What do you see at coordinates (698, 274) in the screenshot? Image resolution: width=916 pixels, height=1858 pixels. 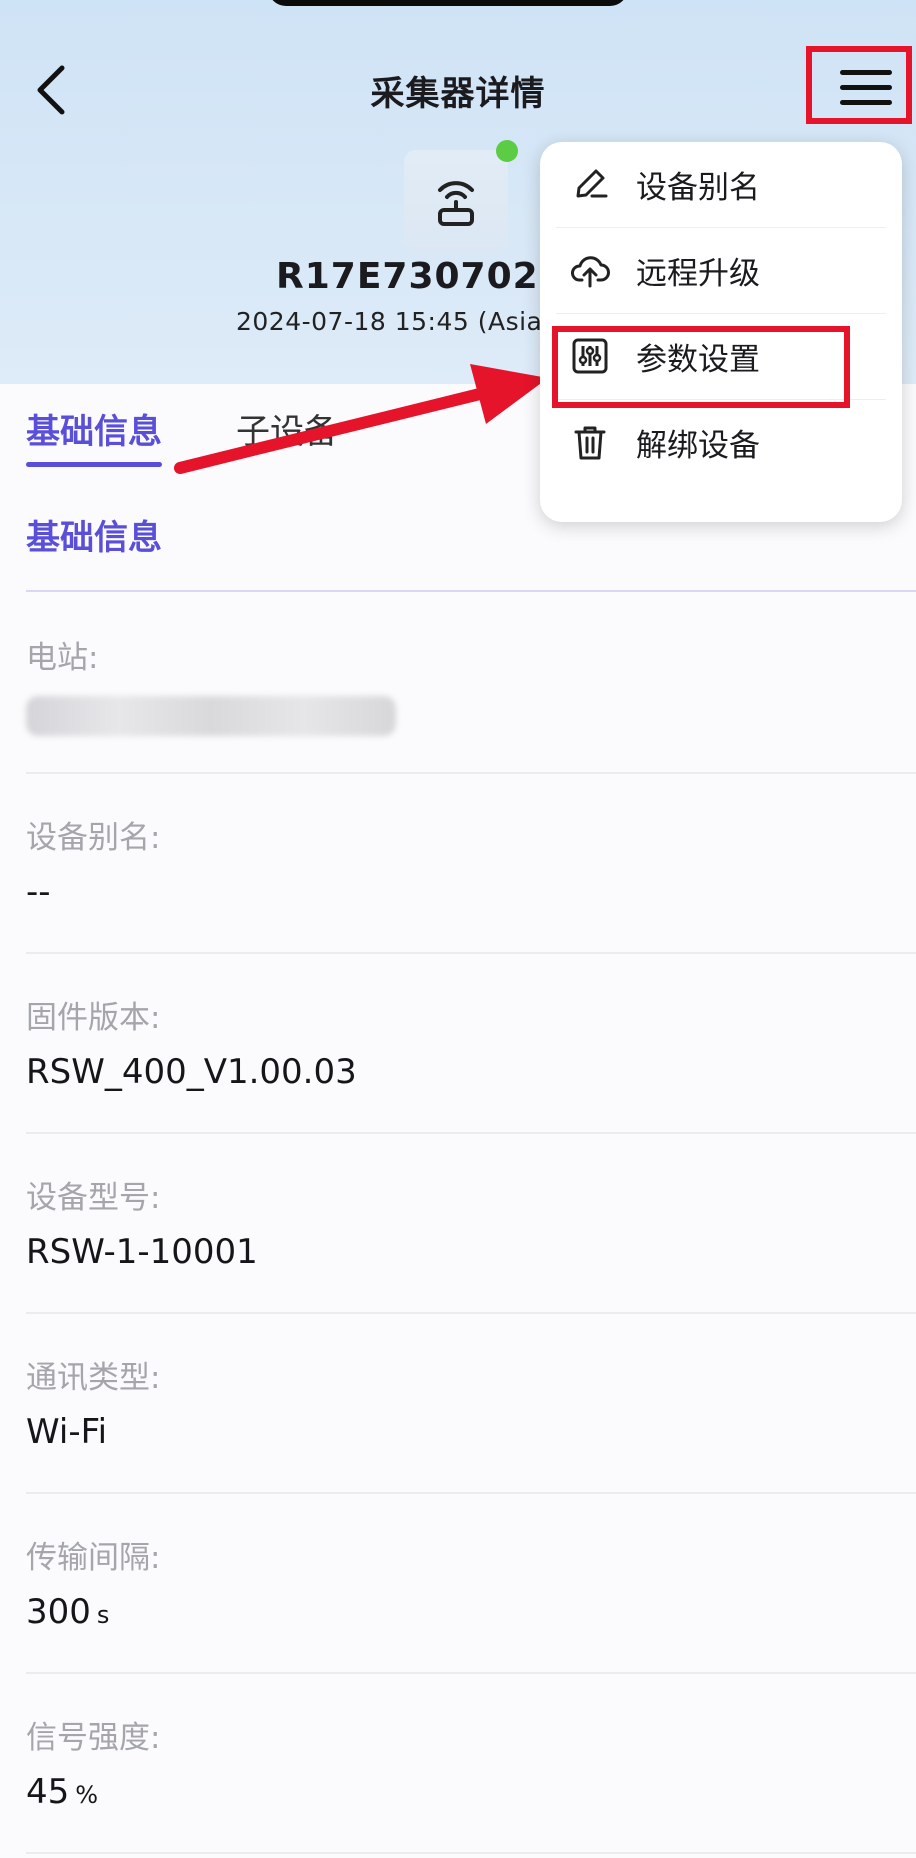 I see `menu-item-label: 远程升级` at bounding box center [698, 274].